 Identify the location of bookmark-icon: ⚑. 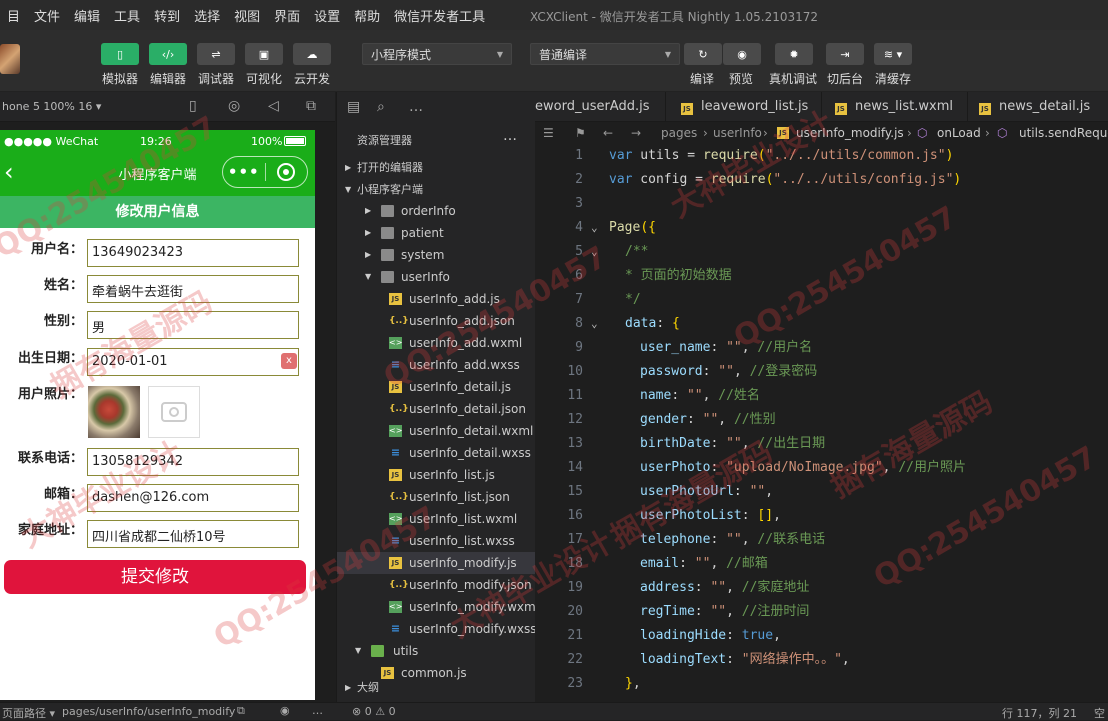
(580, 133).